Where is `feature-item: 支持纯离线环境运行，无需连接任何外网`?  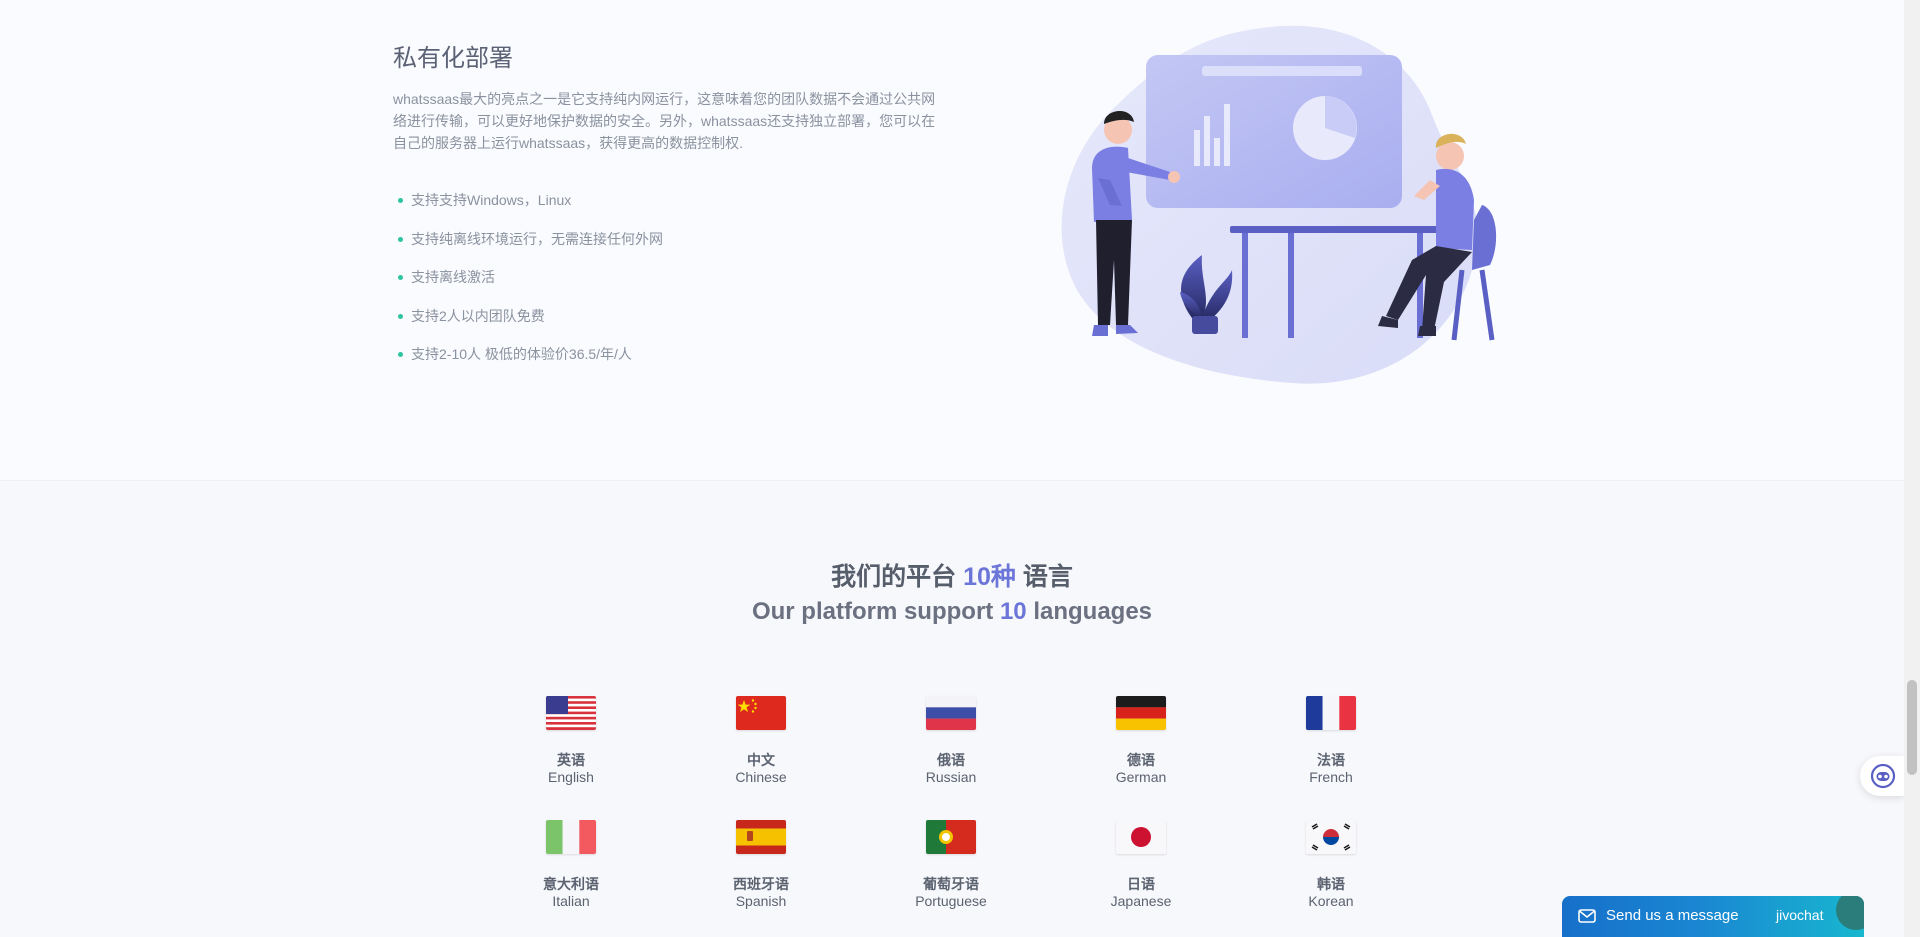 feature-item: 支持纯离线环境运行，无需连接任何外网 is located at coordinates (528, 248).